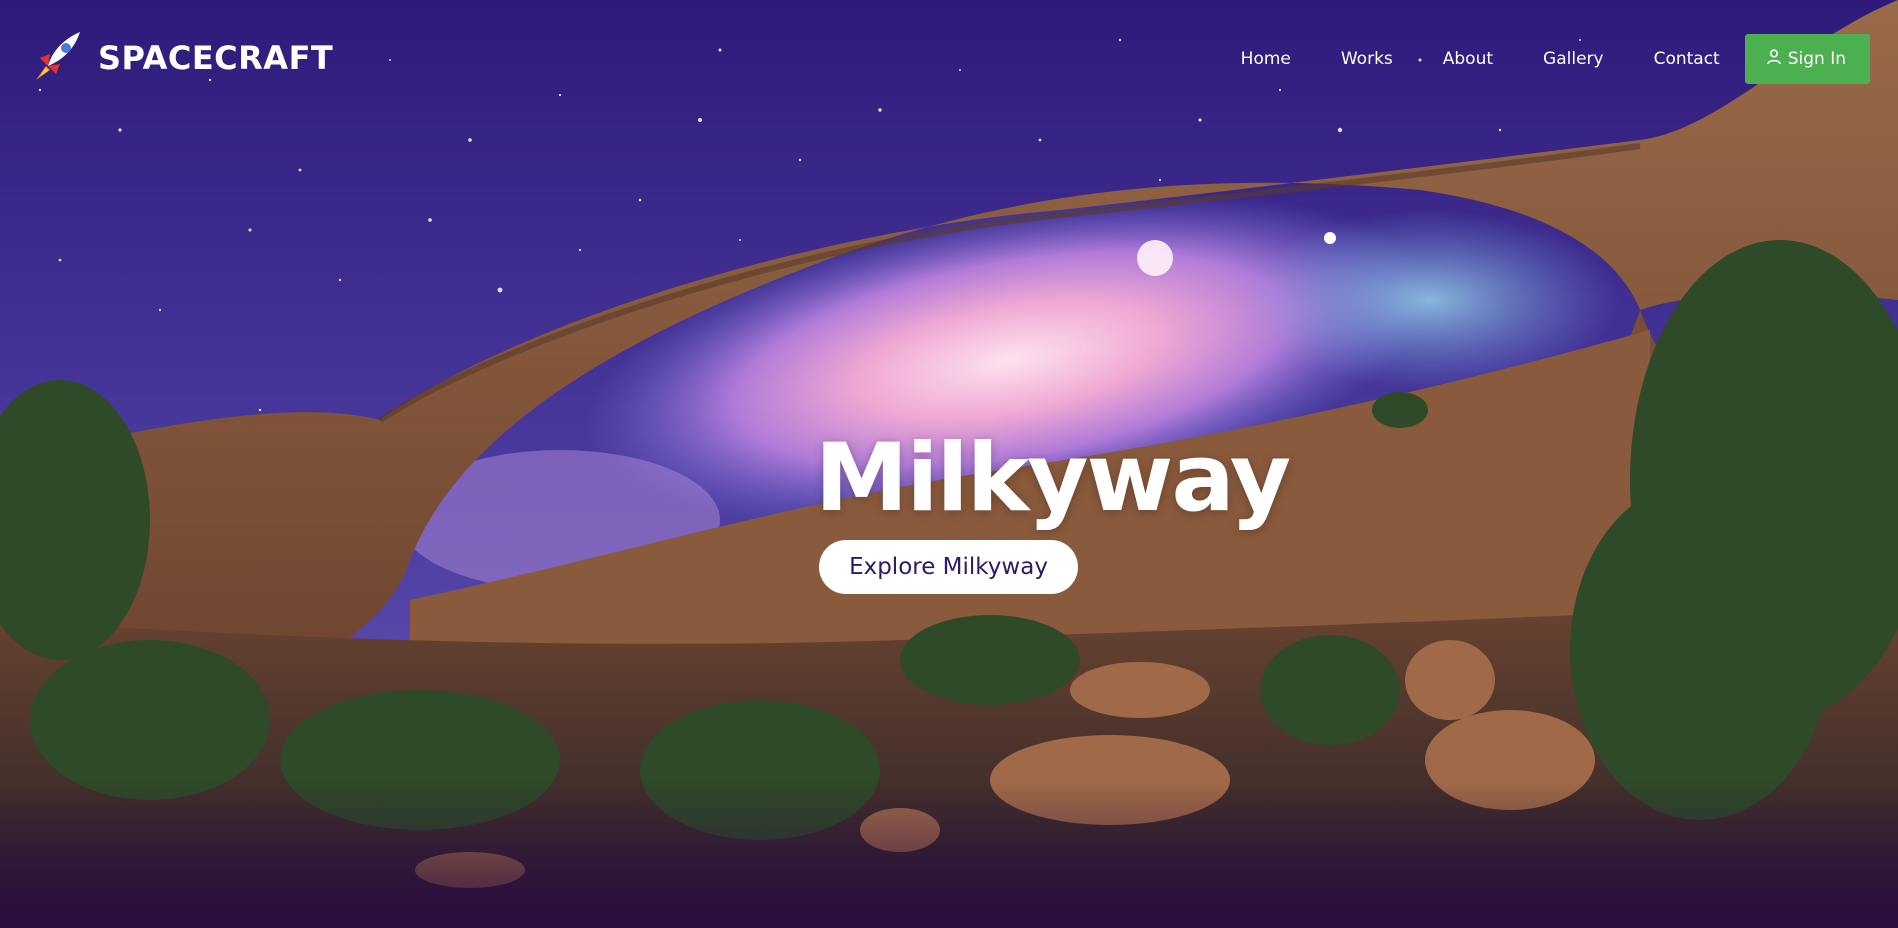 This screenshot has height=928, width=1898. What do you see at coordinates (216, 58) in the screenshot?
I see `brand-name: SPACECRAFT` at bounding box center [216, 58].